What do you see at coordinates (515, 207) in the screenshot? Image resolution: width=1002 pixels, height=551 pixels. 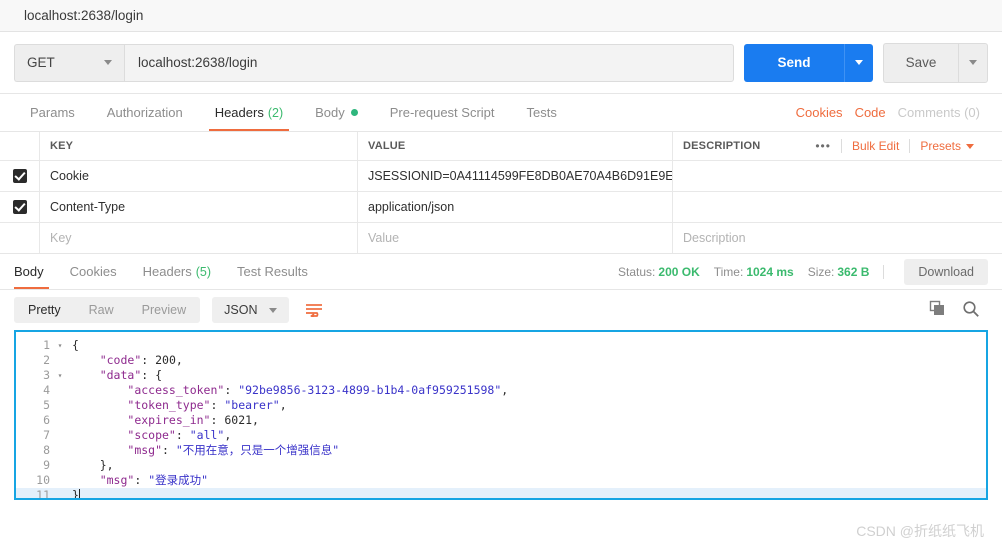 I see `header-value-input: application/json` at bounding box center [515, 207].